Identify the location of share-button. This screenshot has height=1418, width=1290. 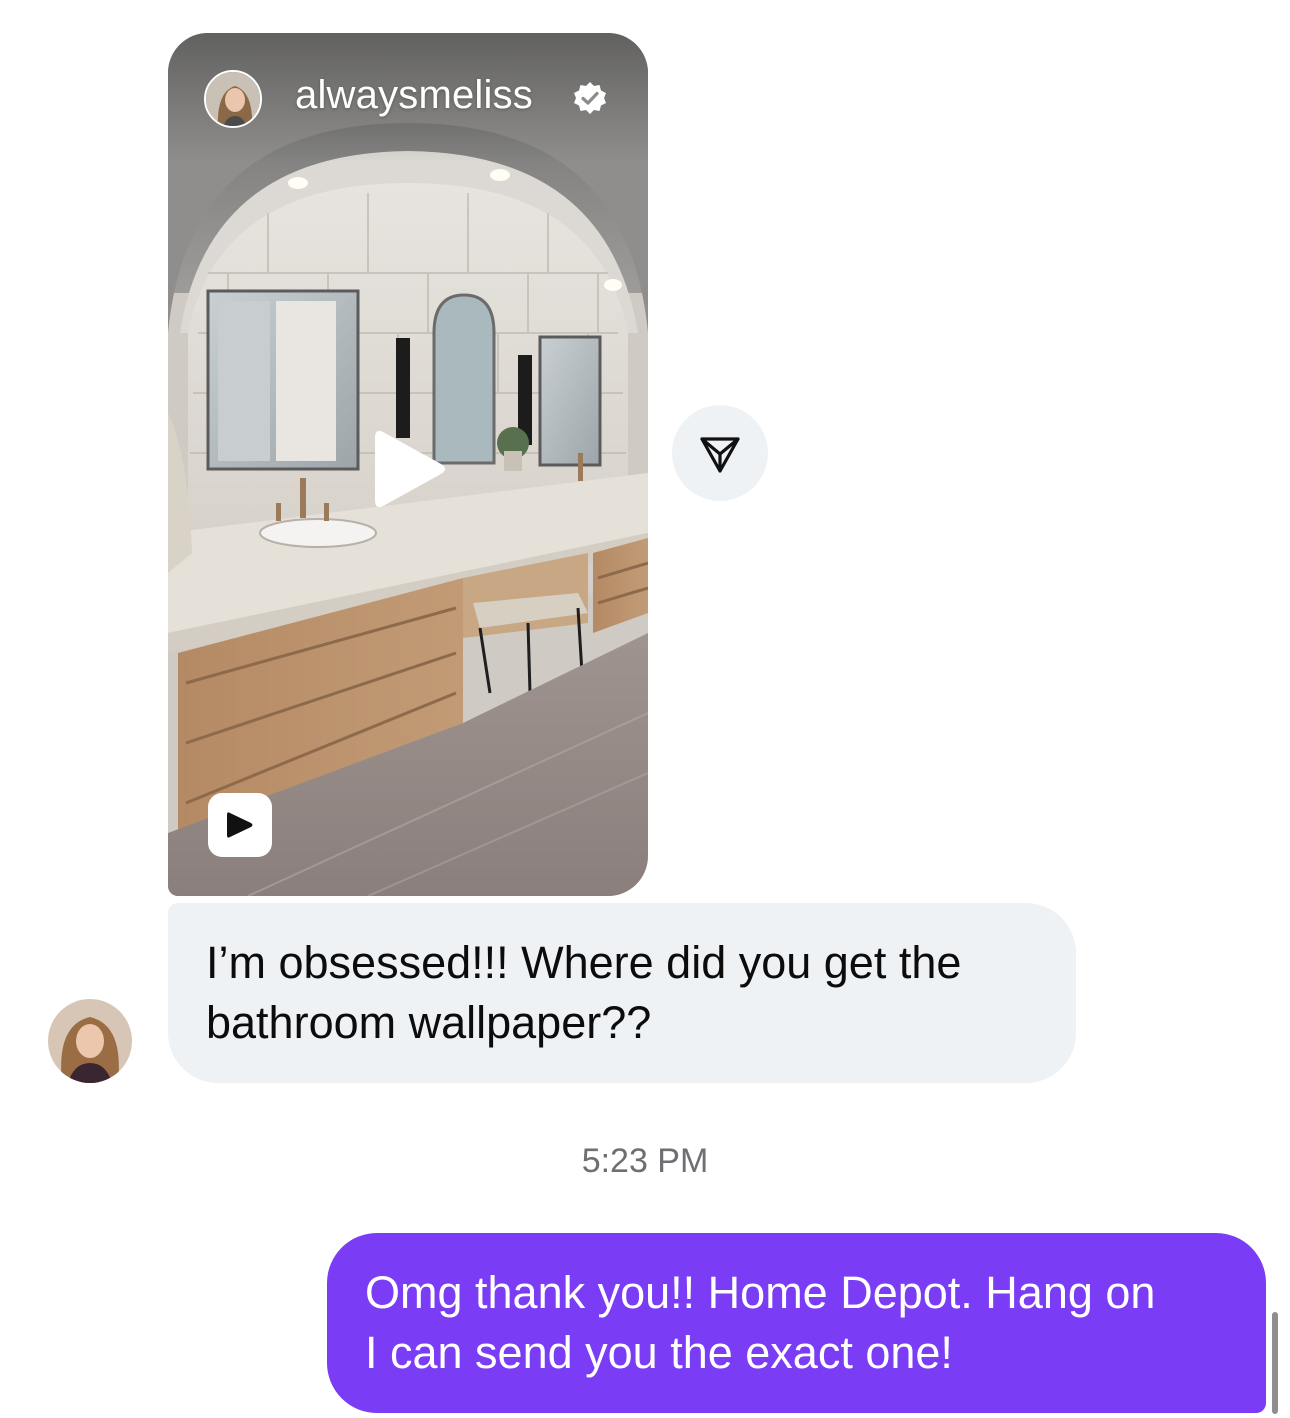
(720, 453).